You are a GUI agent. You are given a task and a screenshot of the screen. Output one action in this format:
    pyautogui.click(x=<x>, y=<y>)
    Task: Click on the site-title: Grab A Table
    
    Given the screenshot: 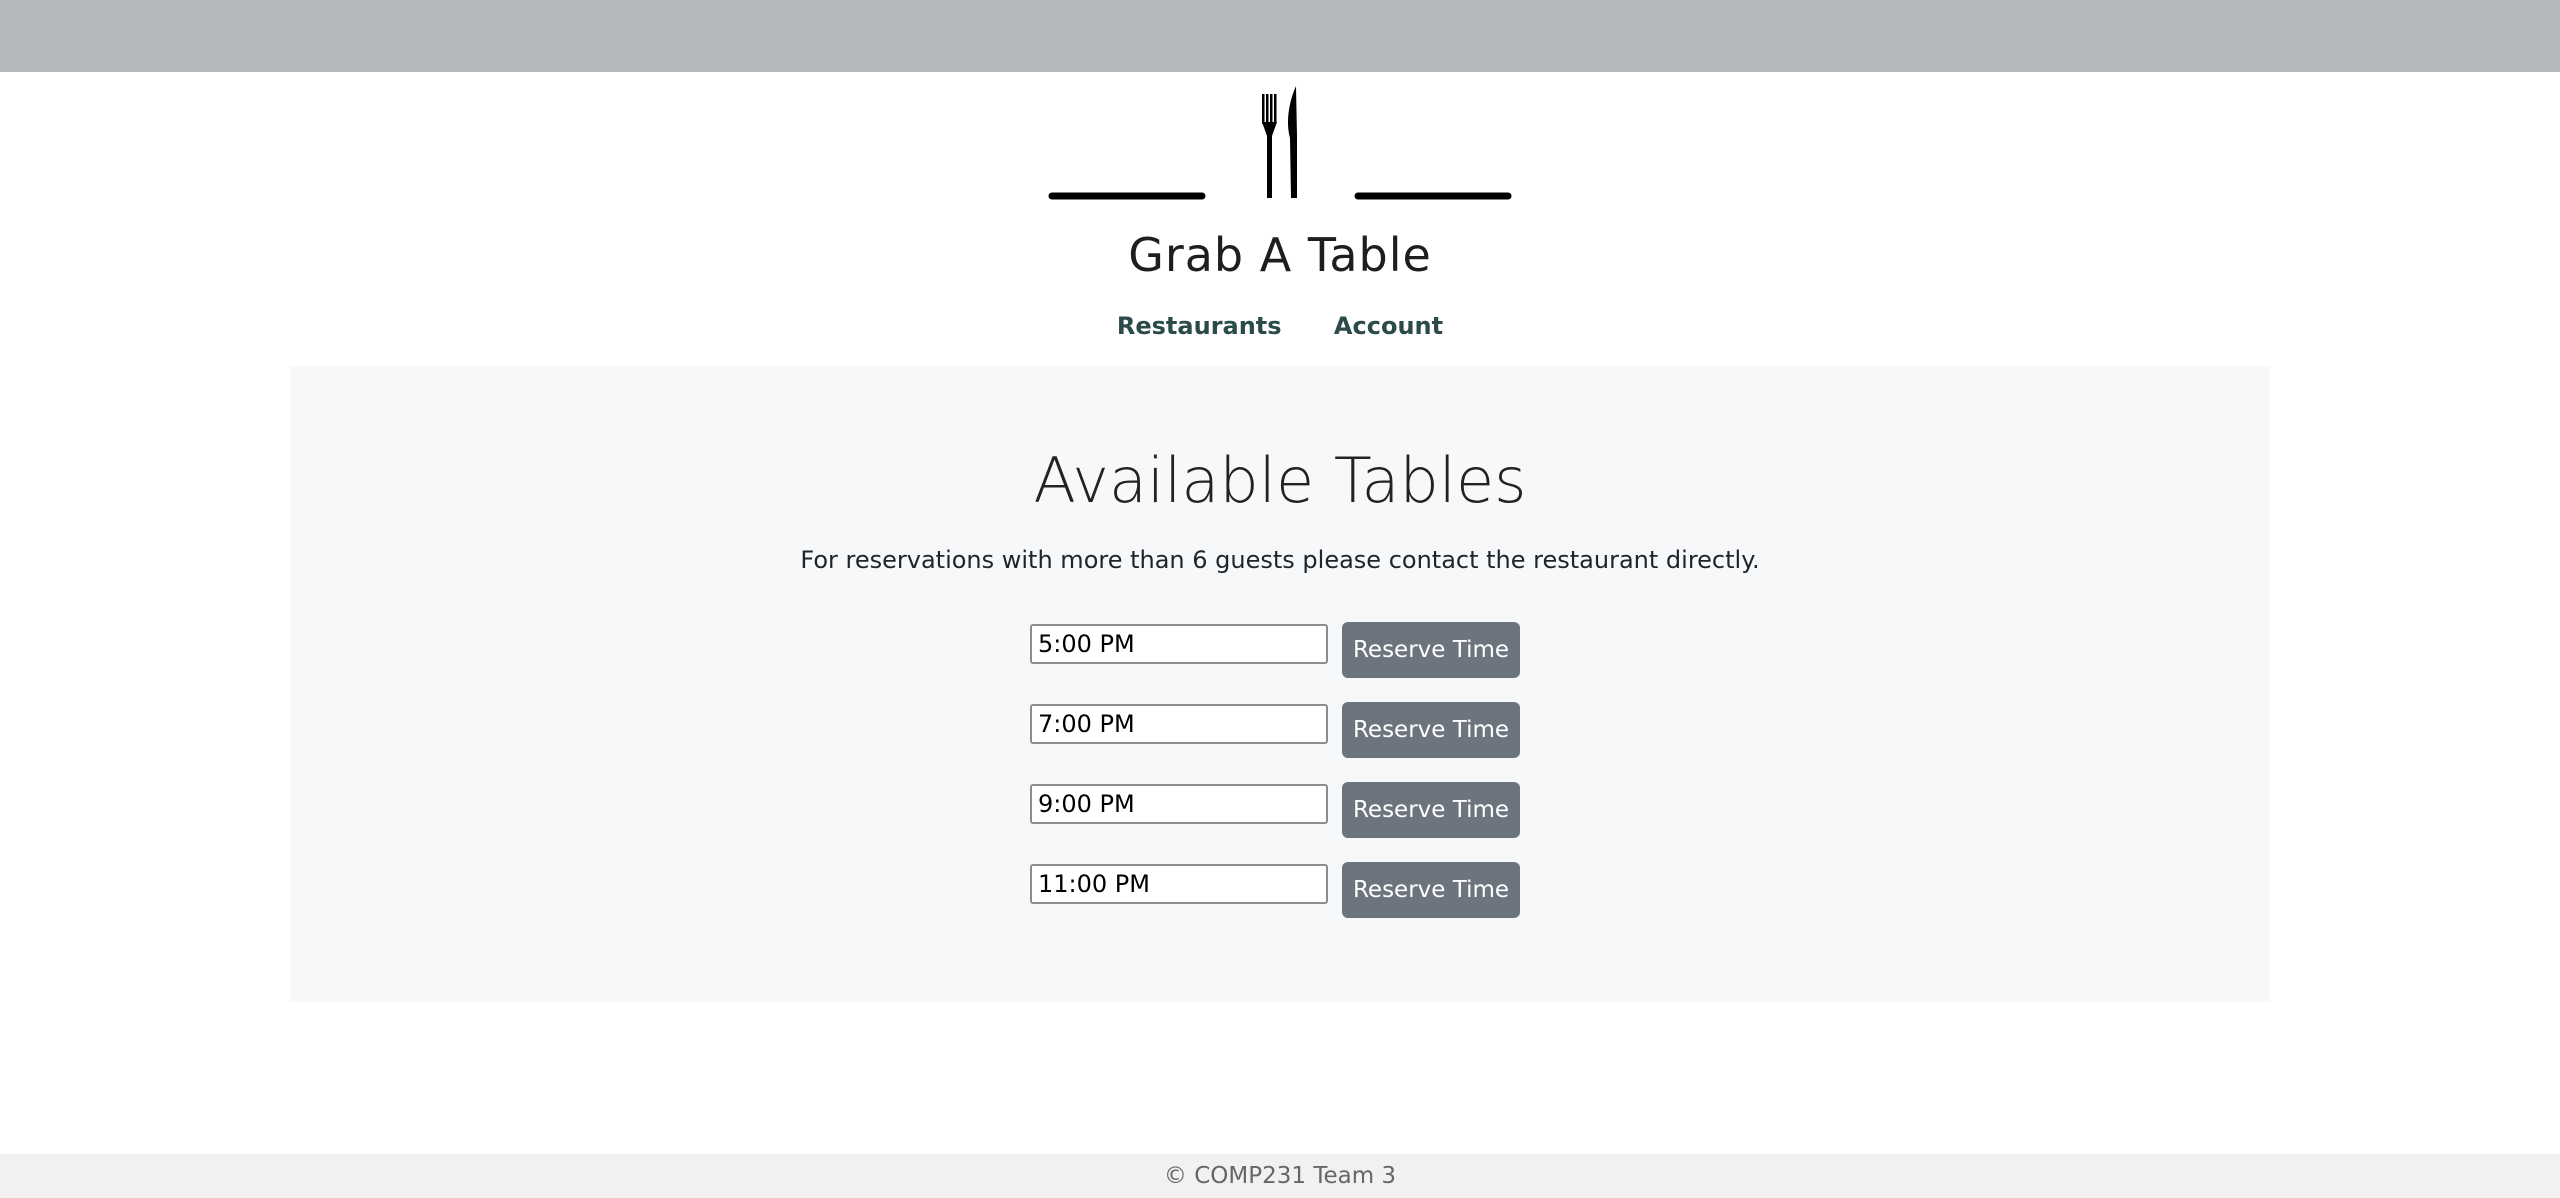 What is the action you would take?
    pyautogui.click(x=1280, y=255)
    